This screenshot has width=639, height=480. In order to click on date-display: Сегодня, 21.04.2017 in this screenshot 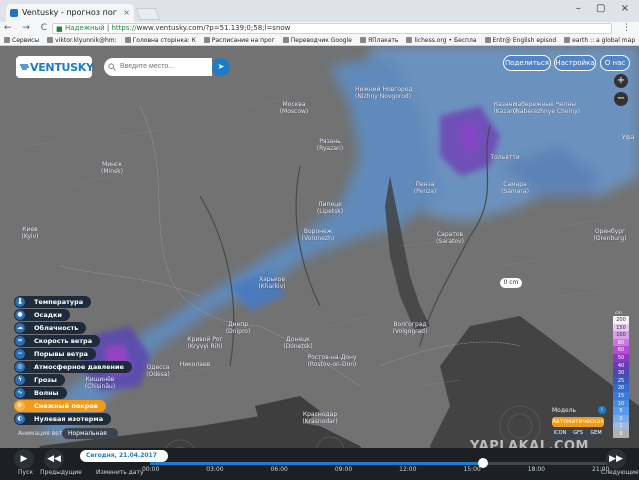, I will do `click(124, 456)`.